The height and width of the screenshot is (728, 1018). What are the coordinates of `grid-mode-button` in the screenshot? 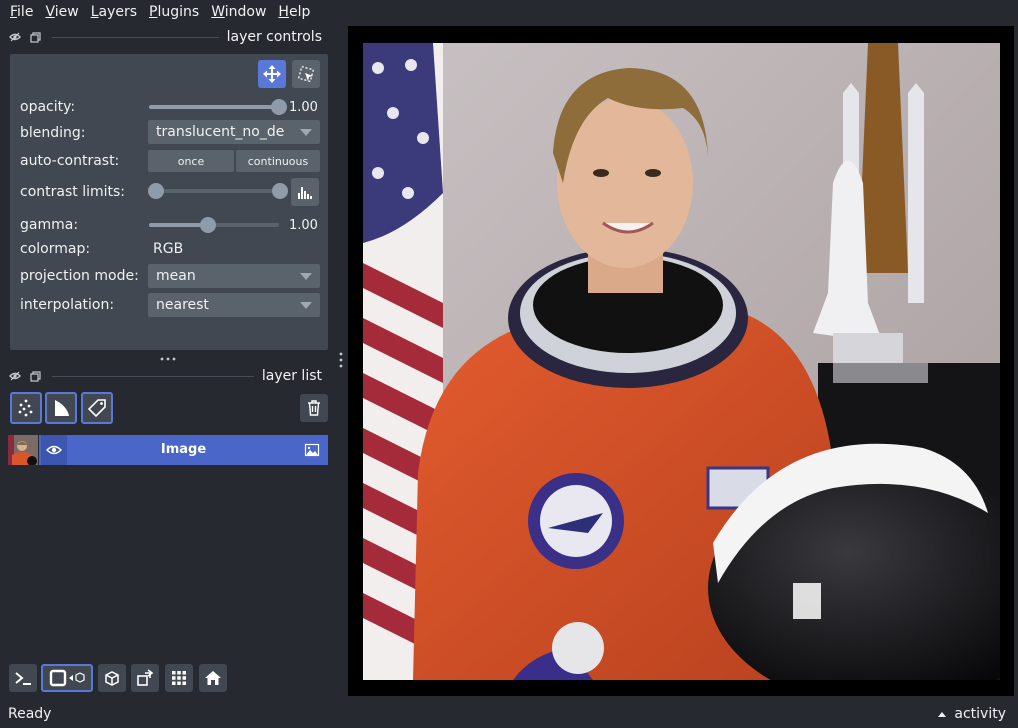 It's located at (179, 678).